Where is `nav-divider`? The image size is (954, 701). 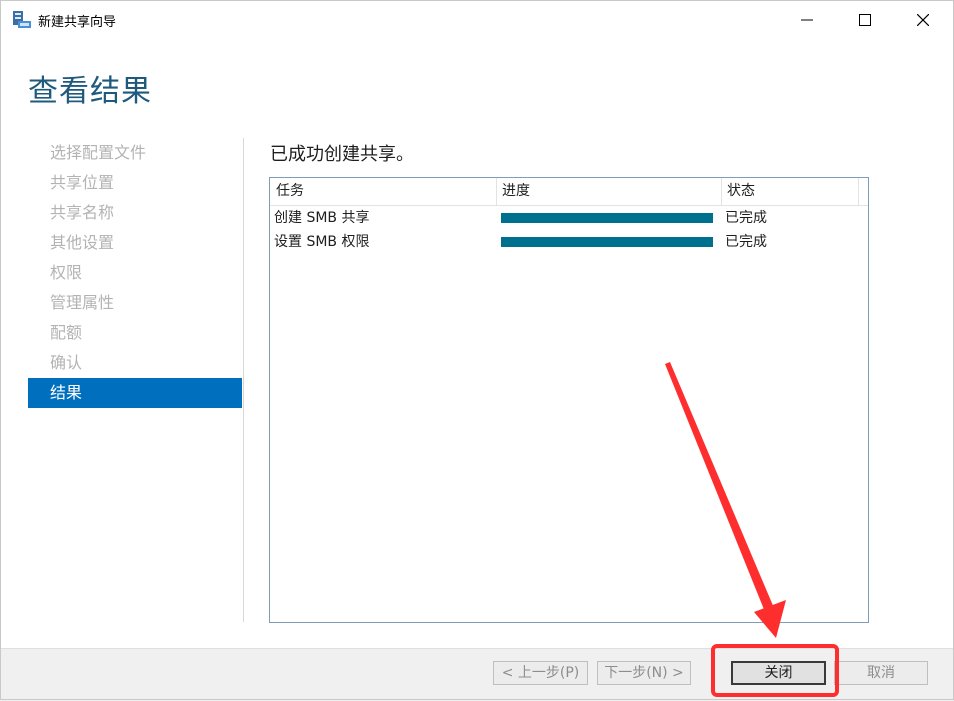 nav-divider is located at coordinates (243, 380).